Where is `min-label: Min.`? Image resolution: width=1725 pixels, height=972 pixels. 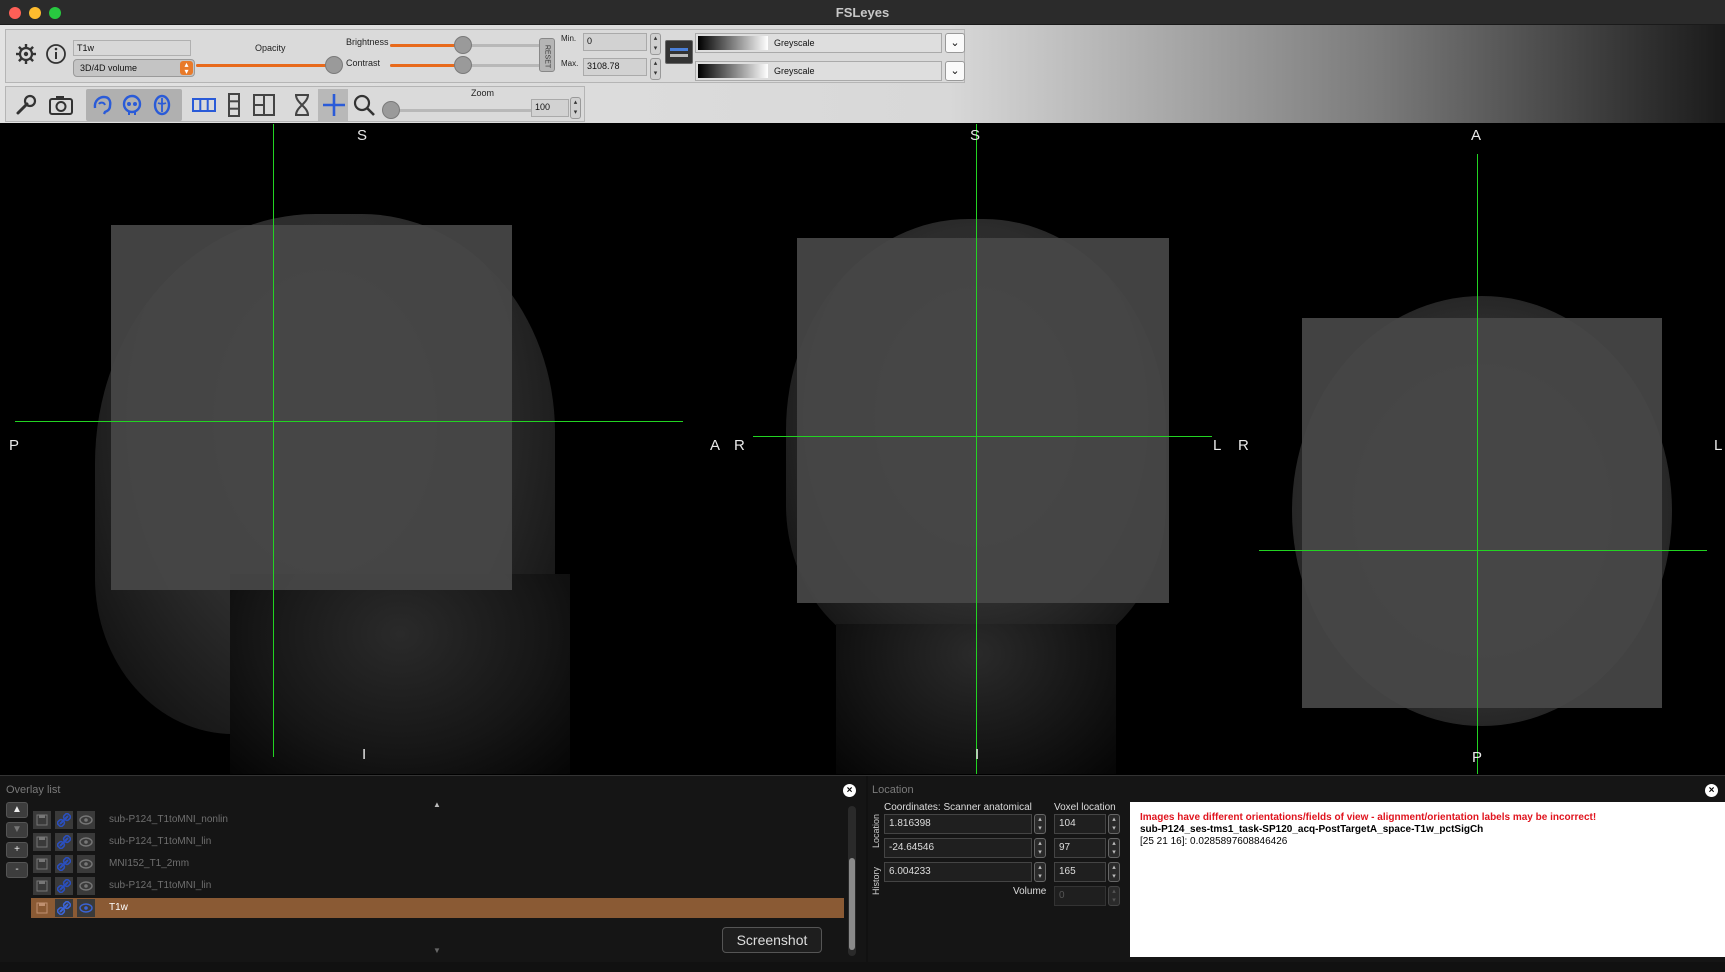 min-label: Min. is located at coordinates (569, 38).